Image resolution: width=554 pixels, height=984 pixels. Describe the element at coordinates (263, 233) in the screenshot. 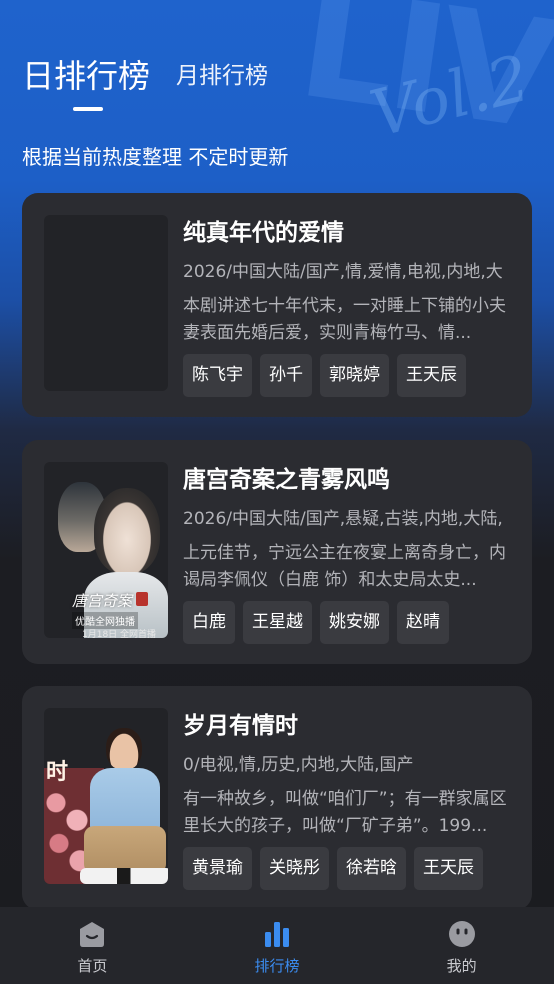

I see `show-title: 纯真年代的爱情` at that location.